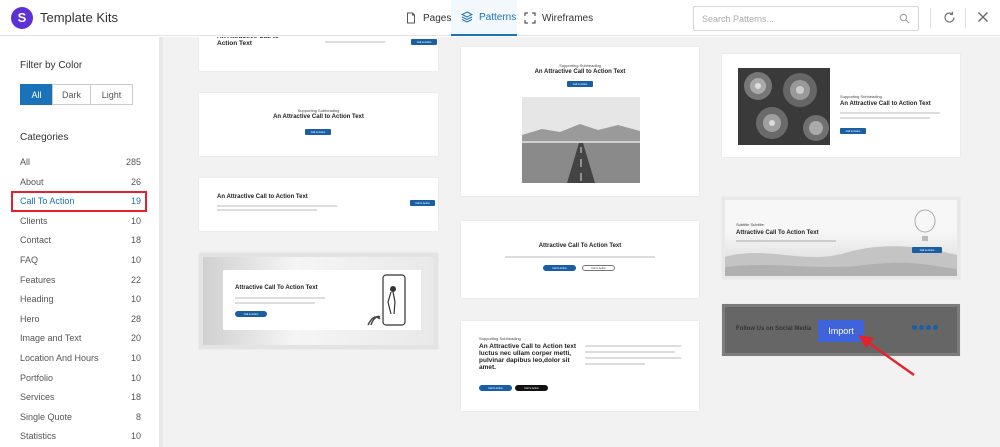 The height and width of the screenshot is (447, 1000). Describe the element at coordinates (581, 140) in the screenshot. I see `road-image` at that location.